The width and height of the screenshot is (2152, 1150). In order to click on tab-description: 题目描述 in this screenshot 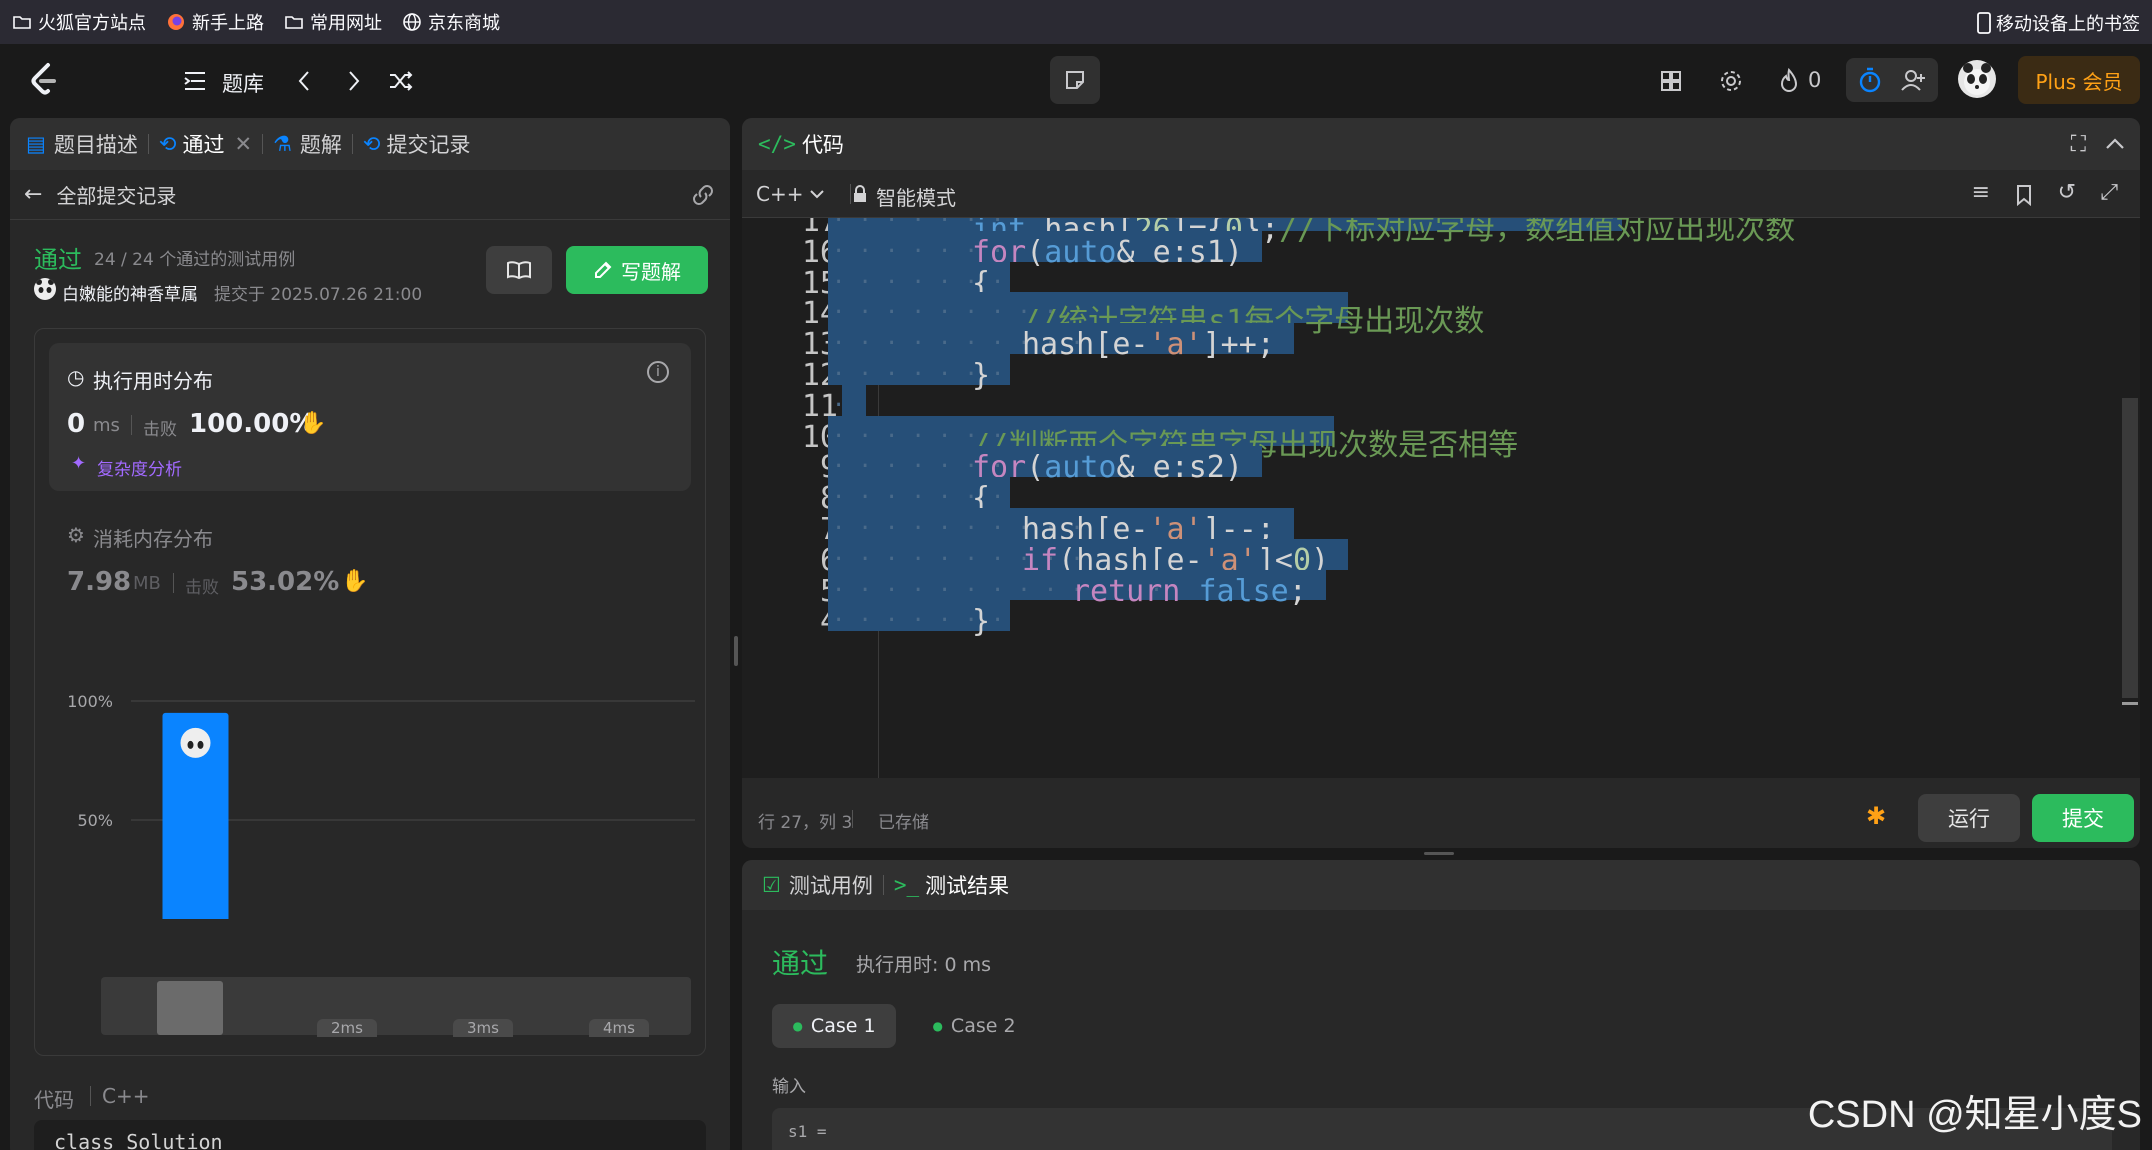, I will do `click(96, 144)`.